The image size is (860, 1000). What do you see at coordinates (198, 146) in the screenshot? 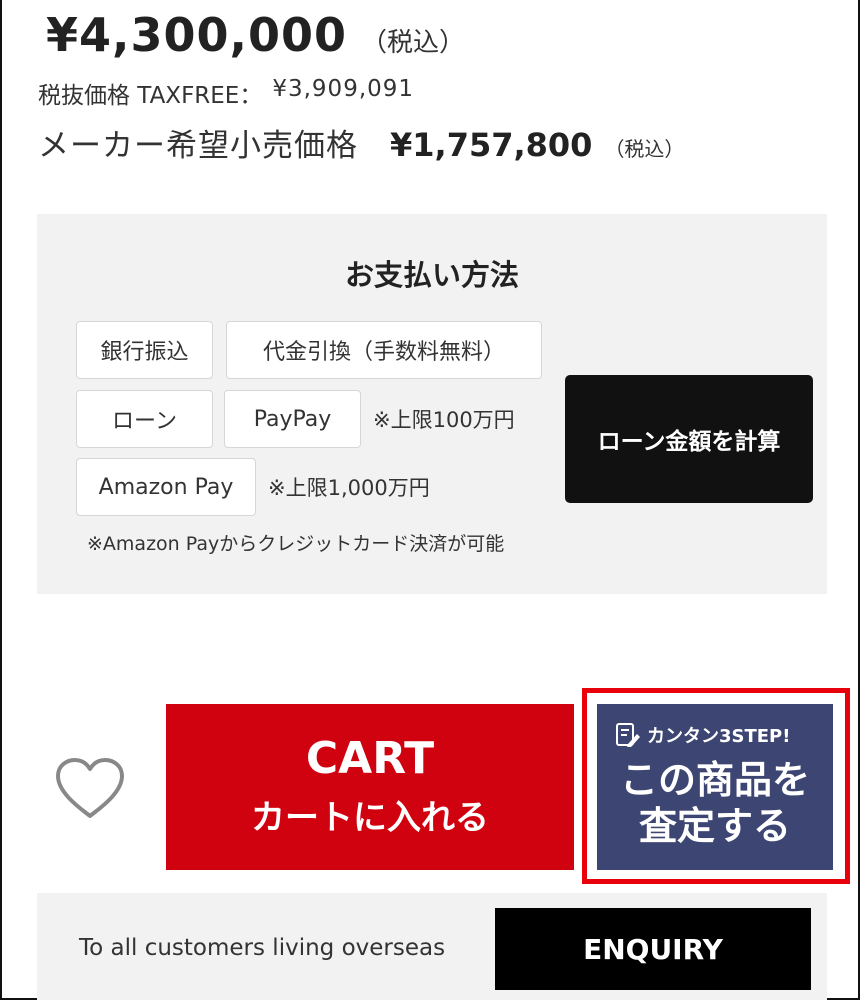
I see `msrp-label: メーカー希望小売価格` at bounding box center [198, 146].